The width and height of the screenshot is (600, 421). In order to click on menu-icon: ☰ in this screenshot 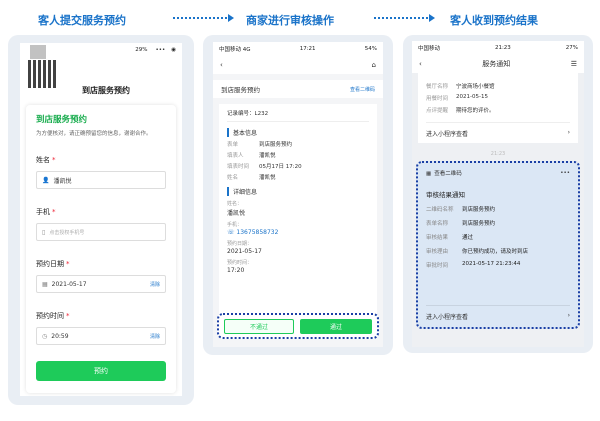, I will do `click(574, 64)`.